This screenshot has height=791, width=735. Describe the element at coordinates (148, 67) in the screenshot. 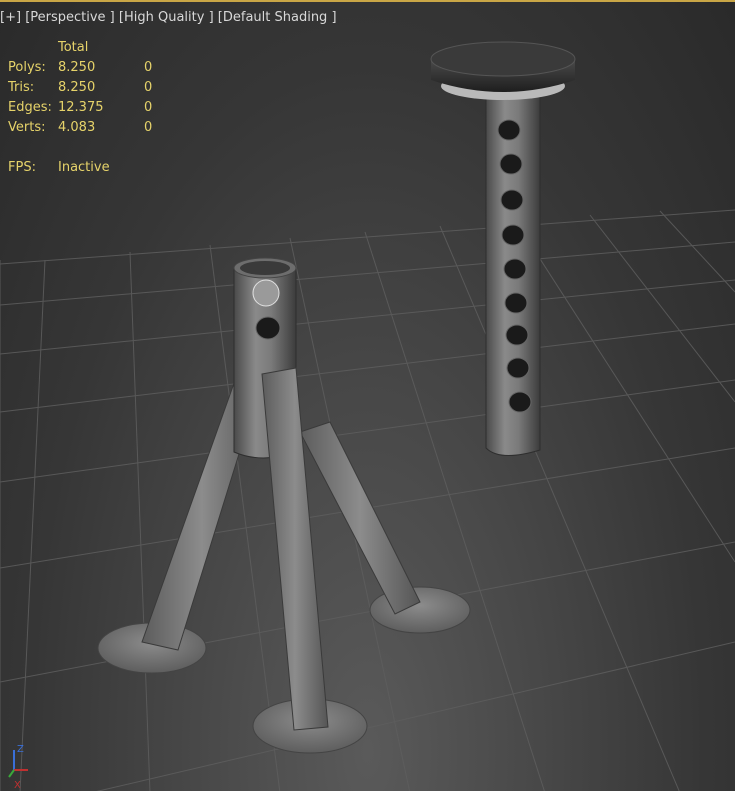

I see `stats-polys-selected: 0` at that location.